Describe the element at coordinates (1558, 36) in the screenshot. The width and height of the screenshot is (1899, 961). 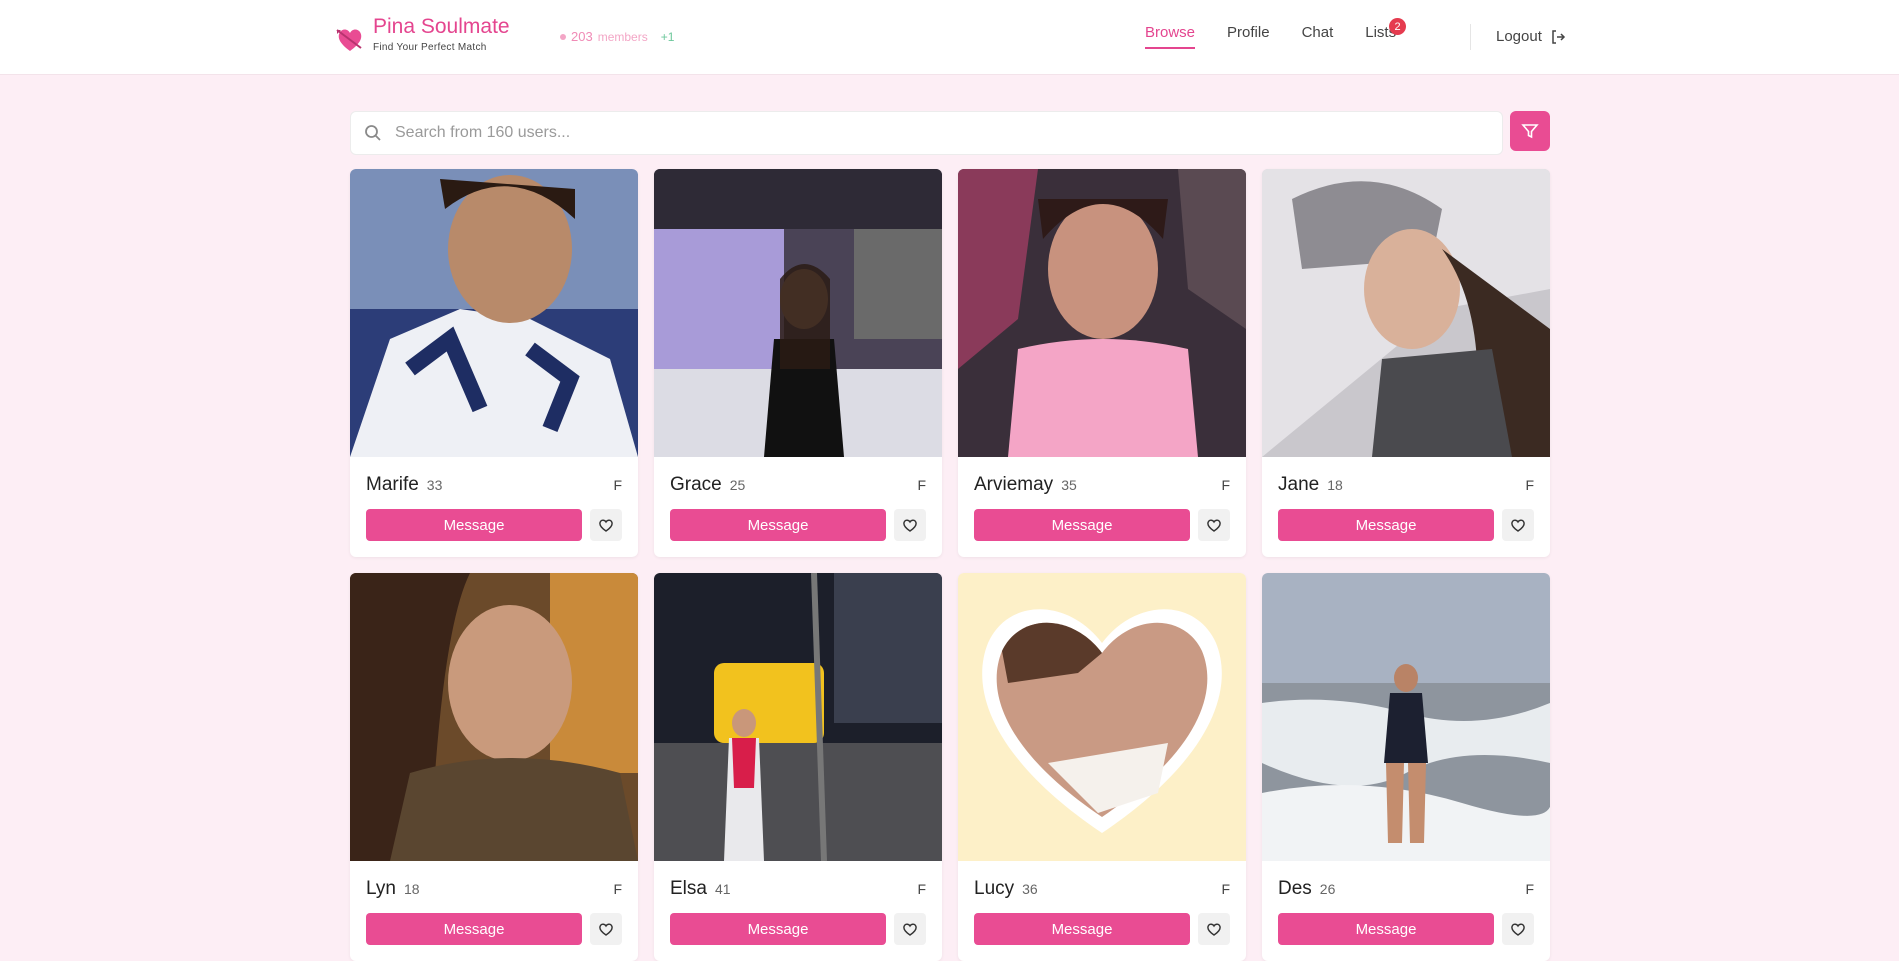
I see `logout-icon` at that location.